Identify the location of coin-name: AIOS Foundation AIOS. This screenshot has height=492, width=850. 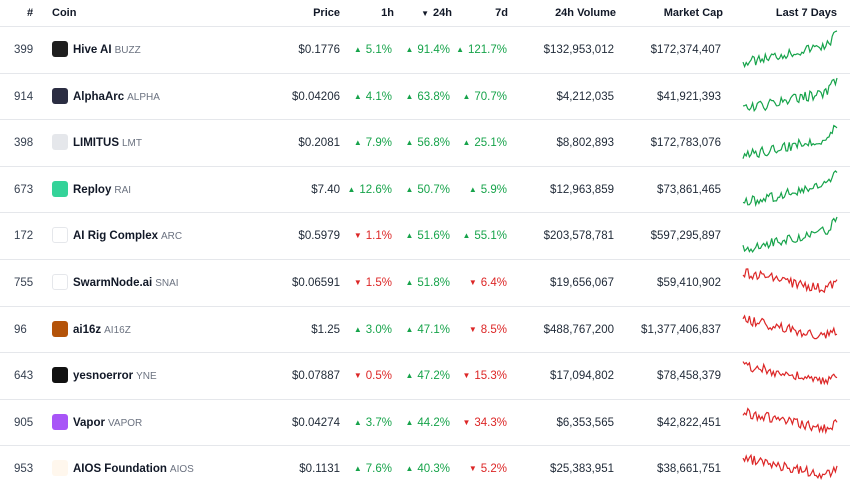
(133, 469).